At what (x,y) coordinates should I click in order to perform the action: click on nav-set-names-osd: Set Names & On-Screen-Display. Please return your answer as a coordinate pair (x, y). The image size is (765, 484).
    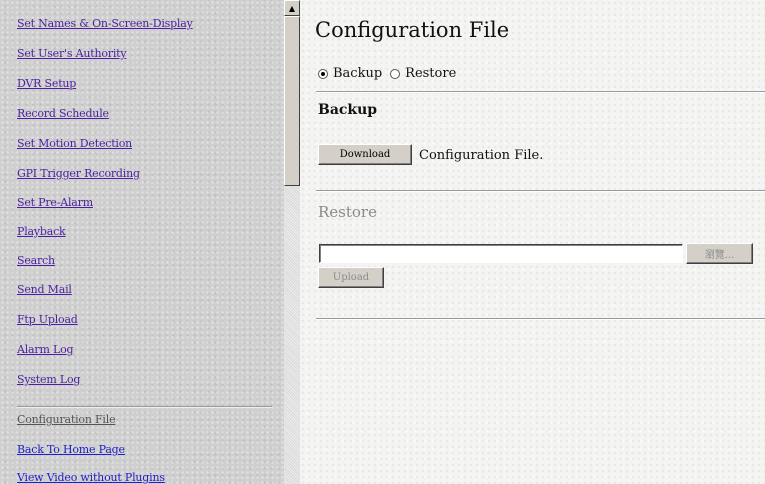
    Looking at the image, I should click on (105, 23).